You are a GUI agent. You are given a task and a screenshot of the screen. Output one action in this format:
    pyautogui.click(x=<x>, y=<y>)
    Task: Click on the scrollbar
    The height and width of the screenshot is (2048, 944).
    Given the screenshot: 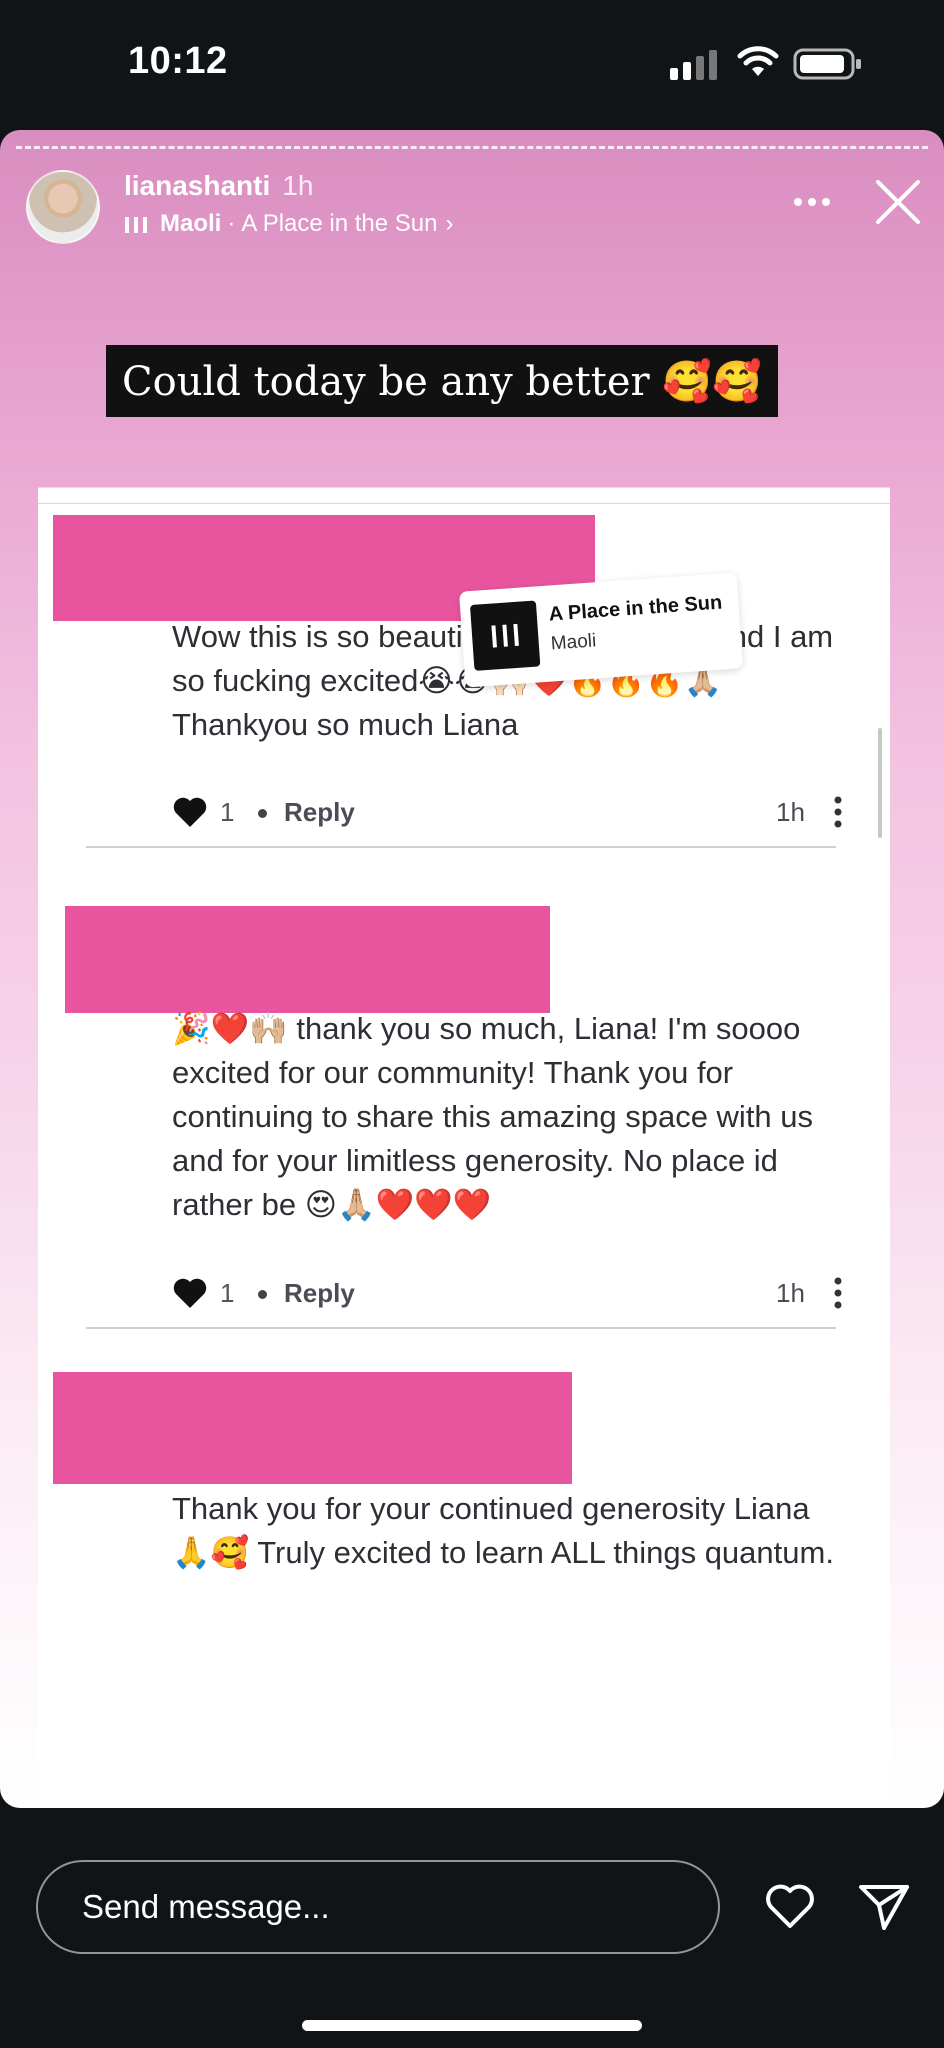 What is the action you would take?
    pyautogui.click(x=880, y=783)
    